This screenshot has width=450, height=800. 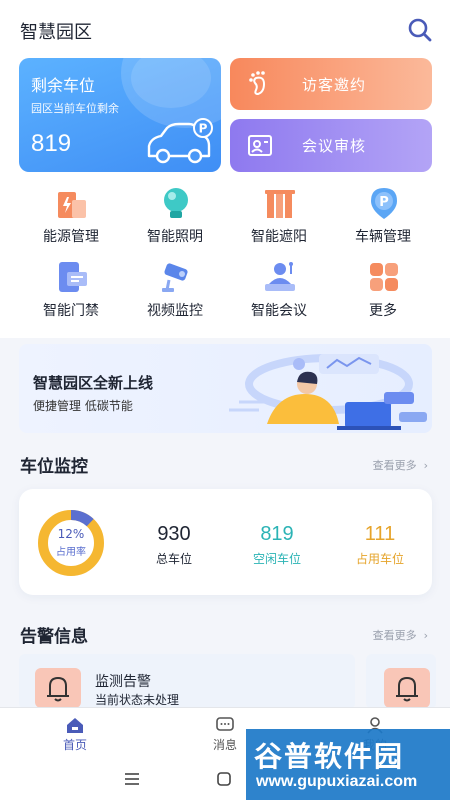 What do you see at coordinates (93, 383) in the screenshot?
I see `banner-title: 智慧园区全新上线` at bounding box center [93, 383].